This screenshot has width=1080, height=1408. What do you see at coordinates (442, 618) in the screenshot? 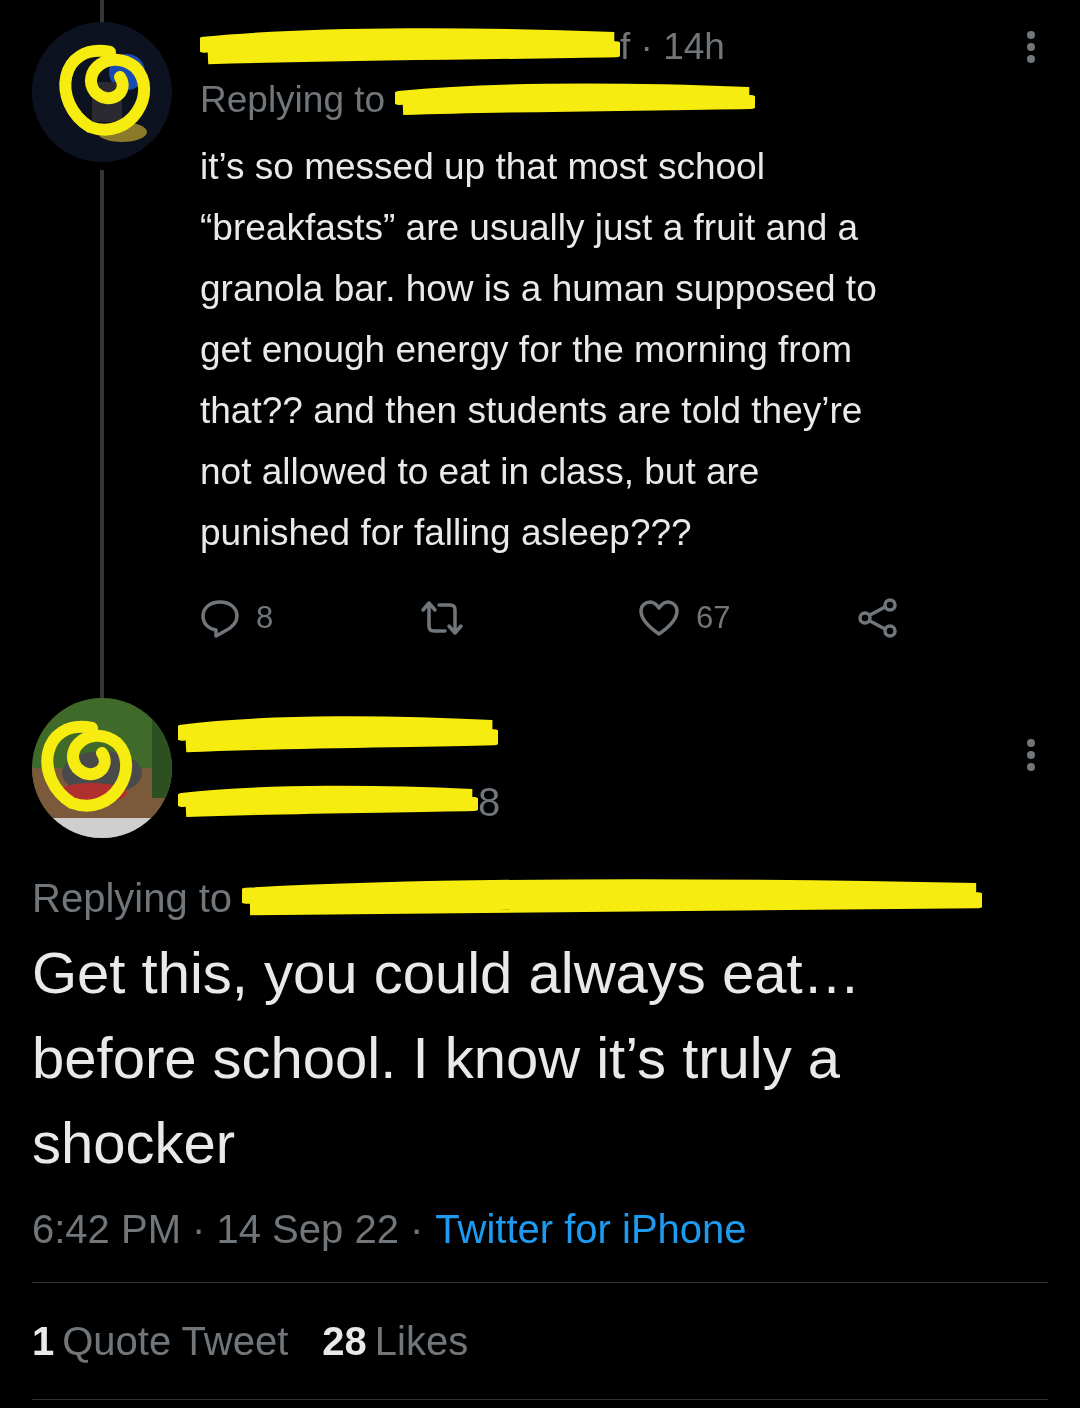
I see `retweet-icon` at bounding box center [442, 618].